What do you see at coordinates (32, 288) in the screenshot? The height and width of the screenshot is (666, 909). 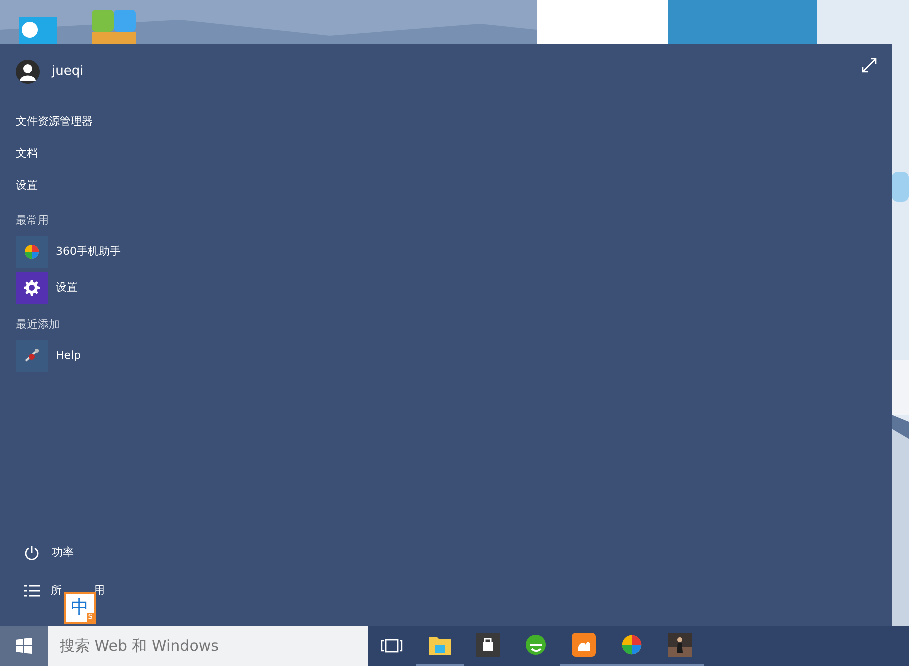 I see `gear-icon` at bounding box center [32, 288].